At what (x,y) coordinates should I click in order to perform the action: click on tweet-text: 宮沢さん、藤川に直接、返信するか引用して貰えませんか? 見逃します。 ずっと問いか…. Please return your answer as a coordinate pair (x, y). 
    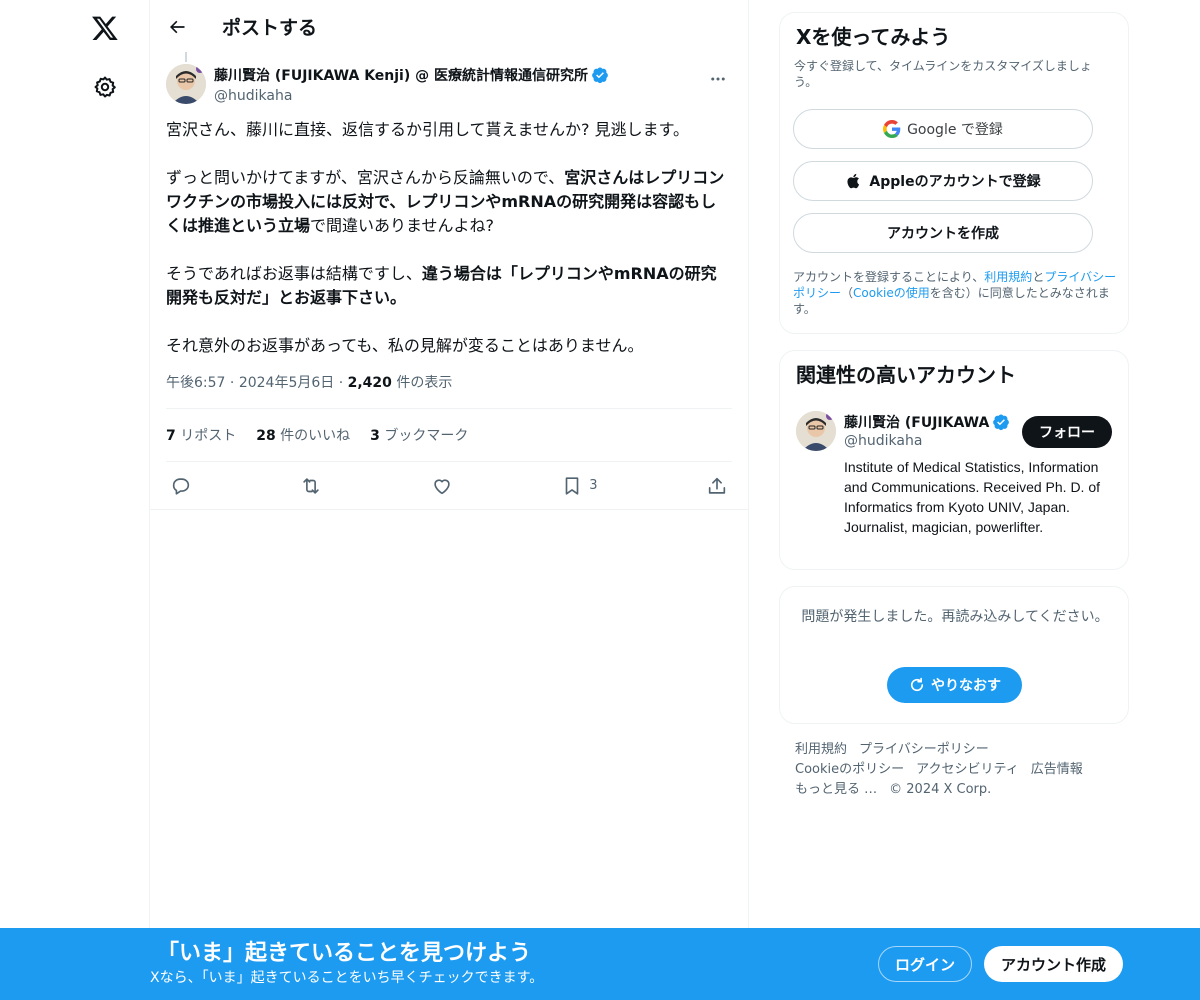
    Looking at the image, I should click on (449, 238).